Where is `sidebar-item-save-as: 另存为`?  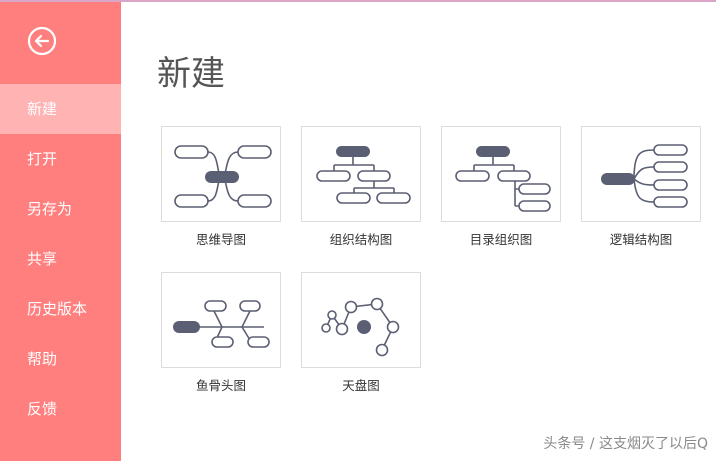 sidebar-item-save-as: 另存为 is located at coordinates (60, 209).